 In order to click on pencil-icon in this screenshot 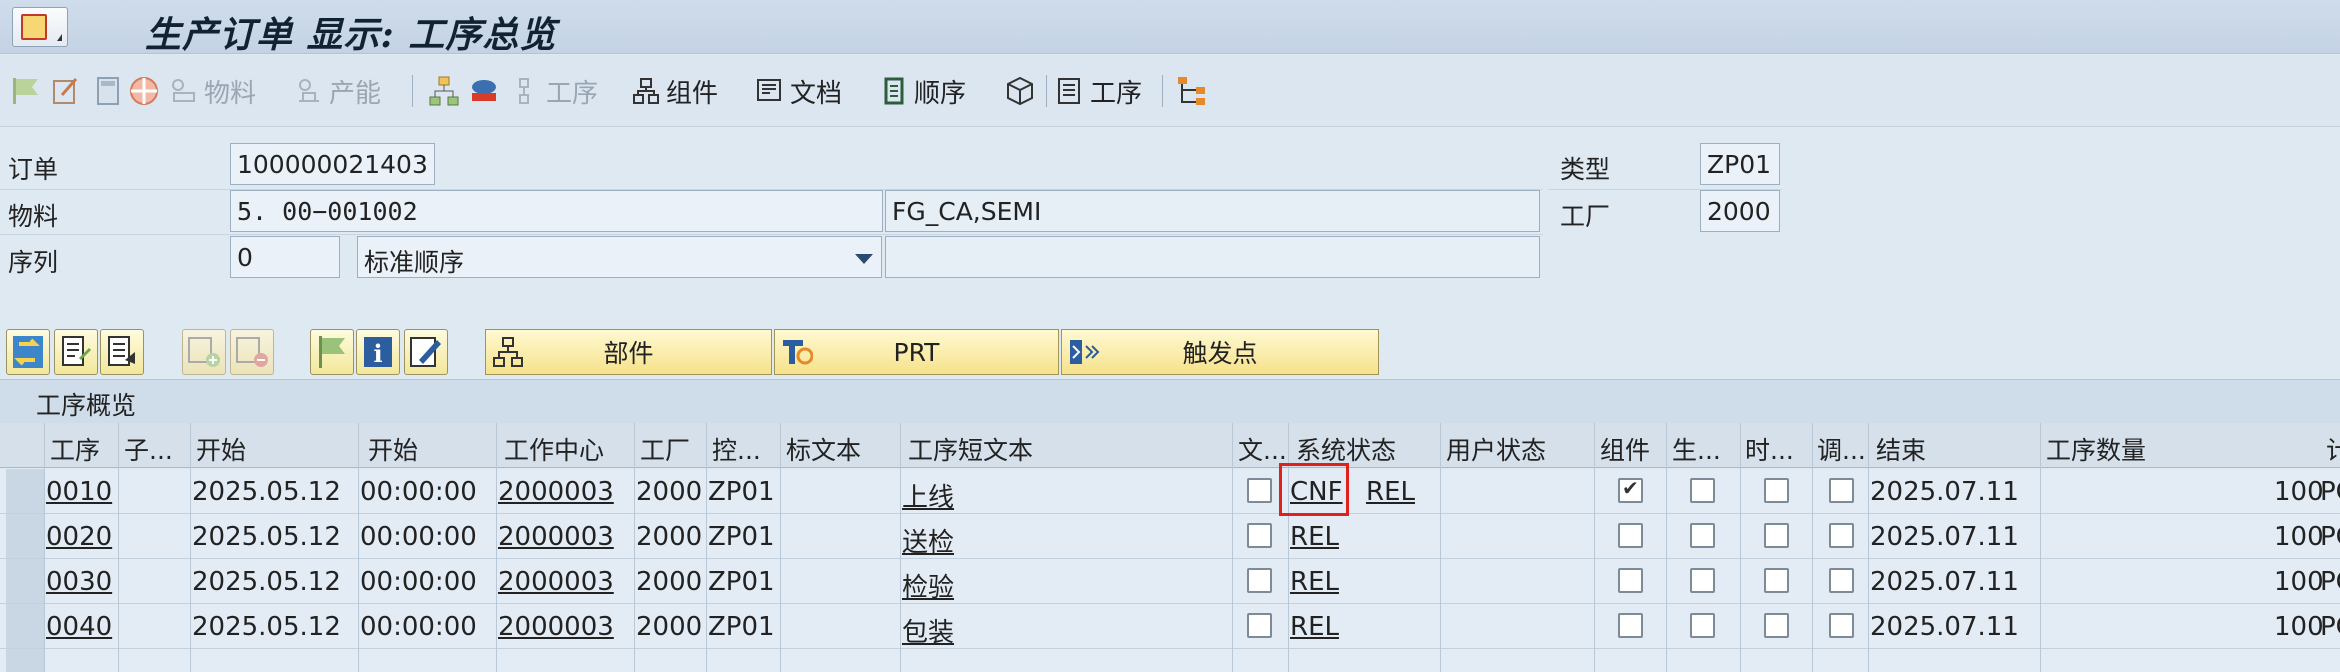, I will do `click(425, 352)`.